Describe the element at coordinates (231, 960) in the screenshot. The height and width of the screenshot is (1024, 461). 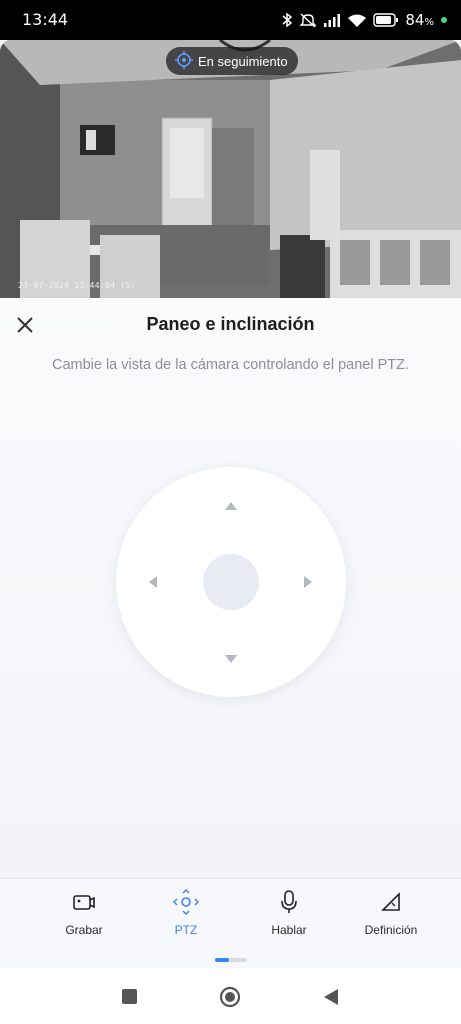
I see `page-indicator` at that location.